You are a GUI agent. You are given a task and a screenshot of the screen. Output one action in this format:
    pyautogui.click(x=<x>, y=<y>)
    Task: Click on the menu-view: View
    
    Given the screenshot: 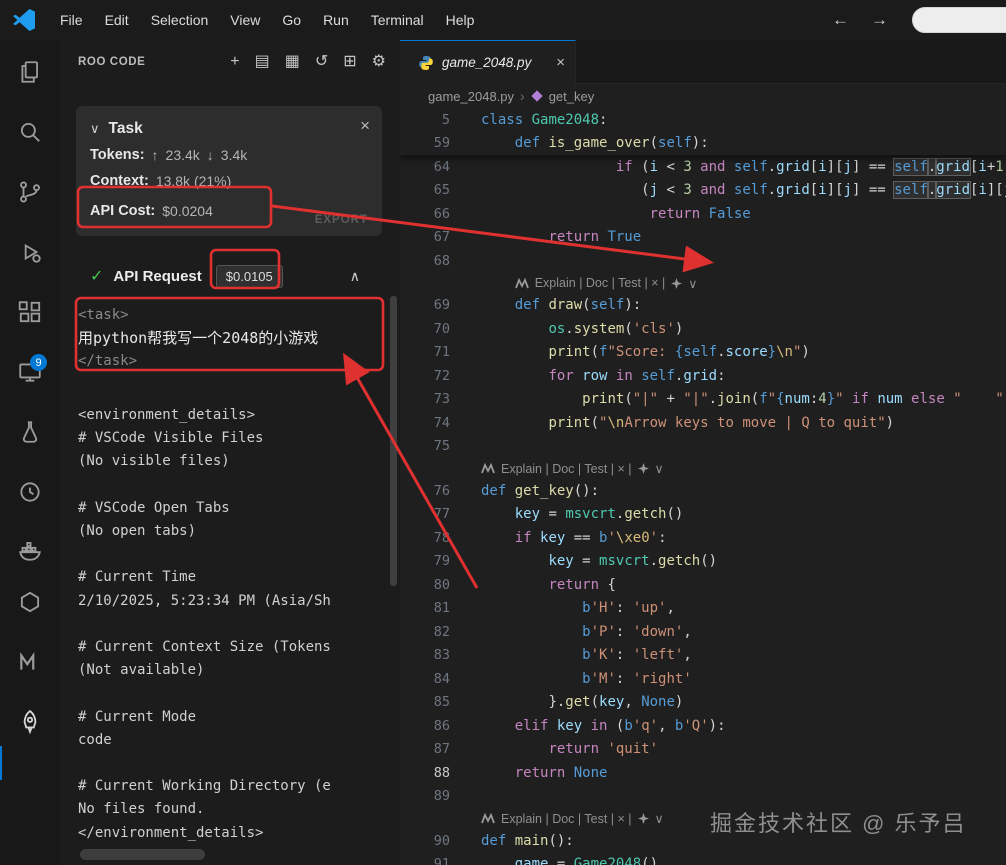 What is the action you would take?
    pyautogui.click(x=245, y=20)
    